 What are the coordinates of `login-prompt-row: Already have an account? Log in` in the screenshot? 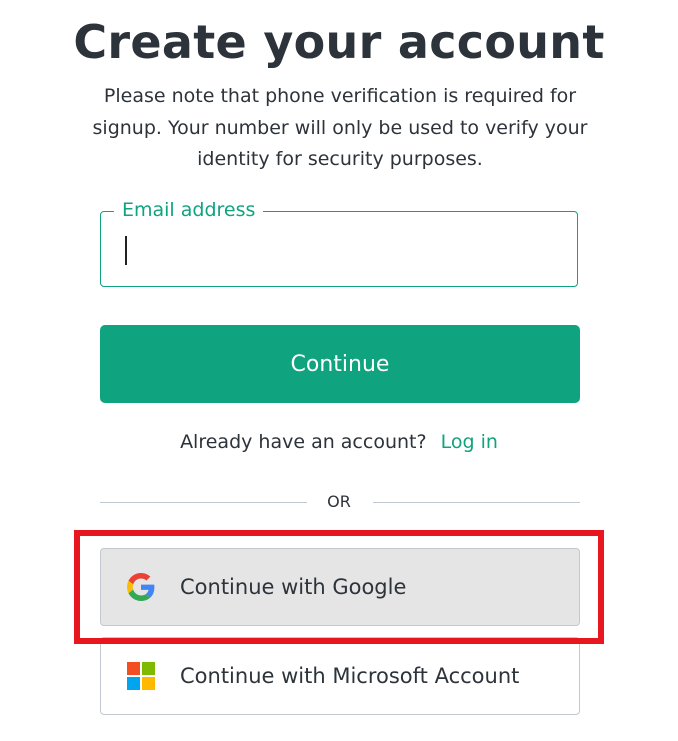 It's located at (339, 442).